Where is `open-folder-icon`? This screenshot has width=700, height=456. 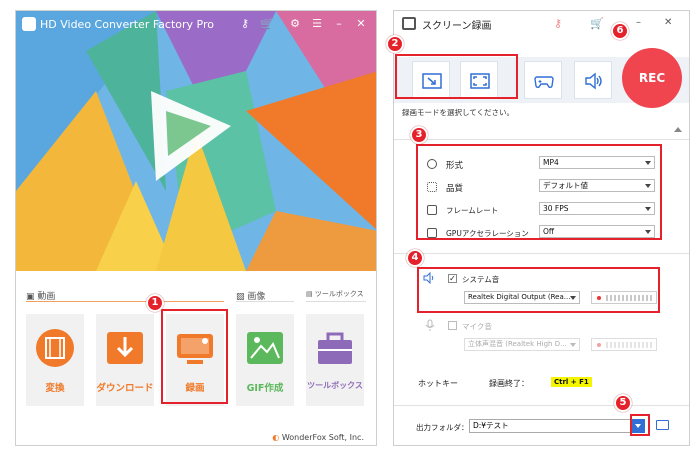 open-folder-icon is located at coordinates (662, 425).